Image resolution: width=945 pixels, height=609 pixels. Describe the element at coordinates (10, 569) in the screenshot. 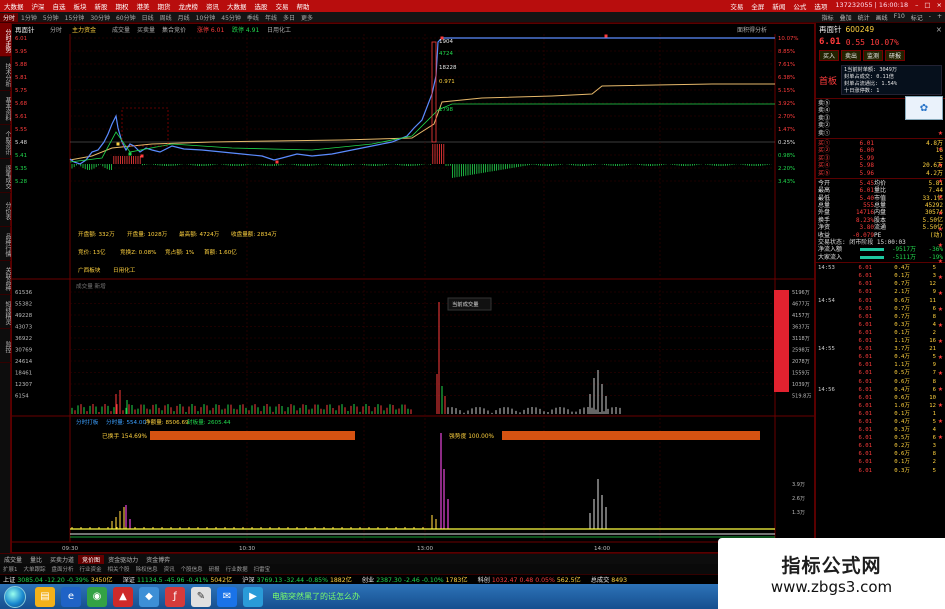

I see `ext-tab: 扩展1` at that location.